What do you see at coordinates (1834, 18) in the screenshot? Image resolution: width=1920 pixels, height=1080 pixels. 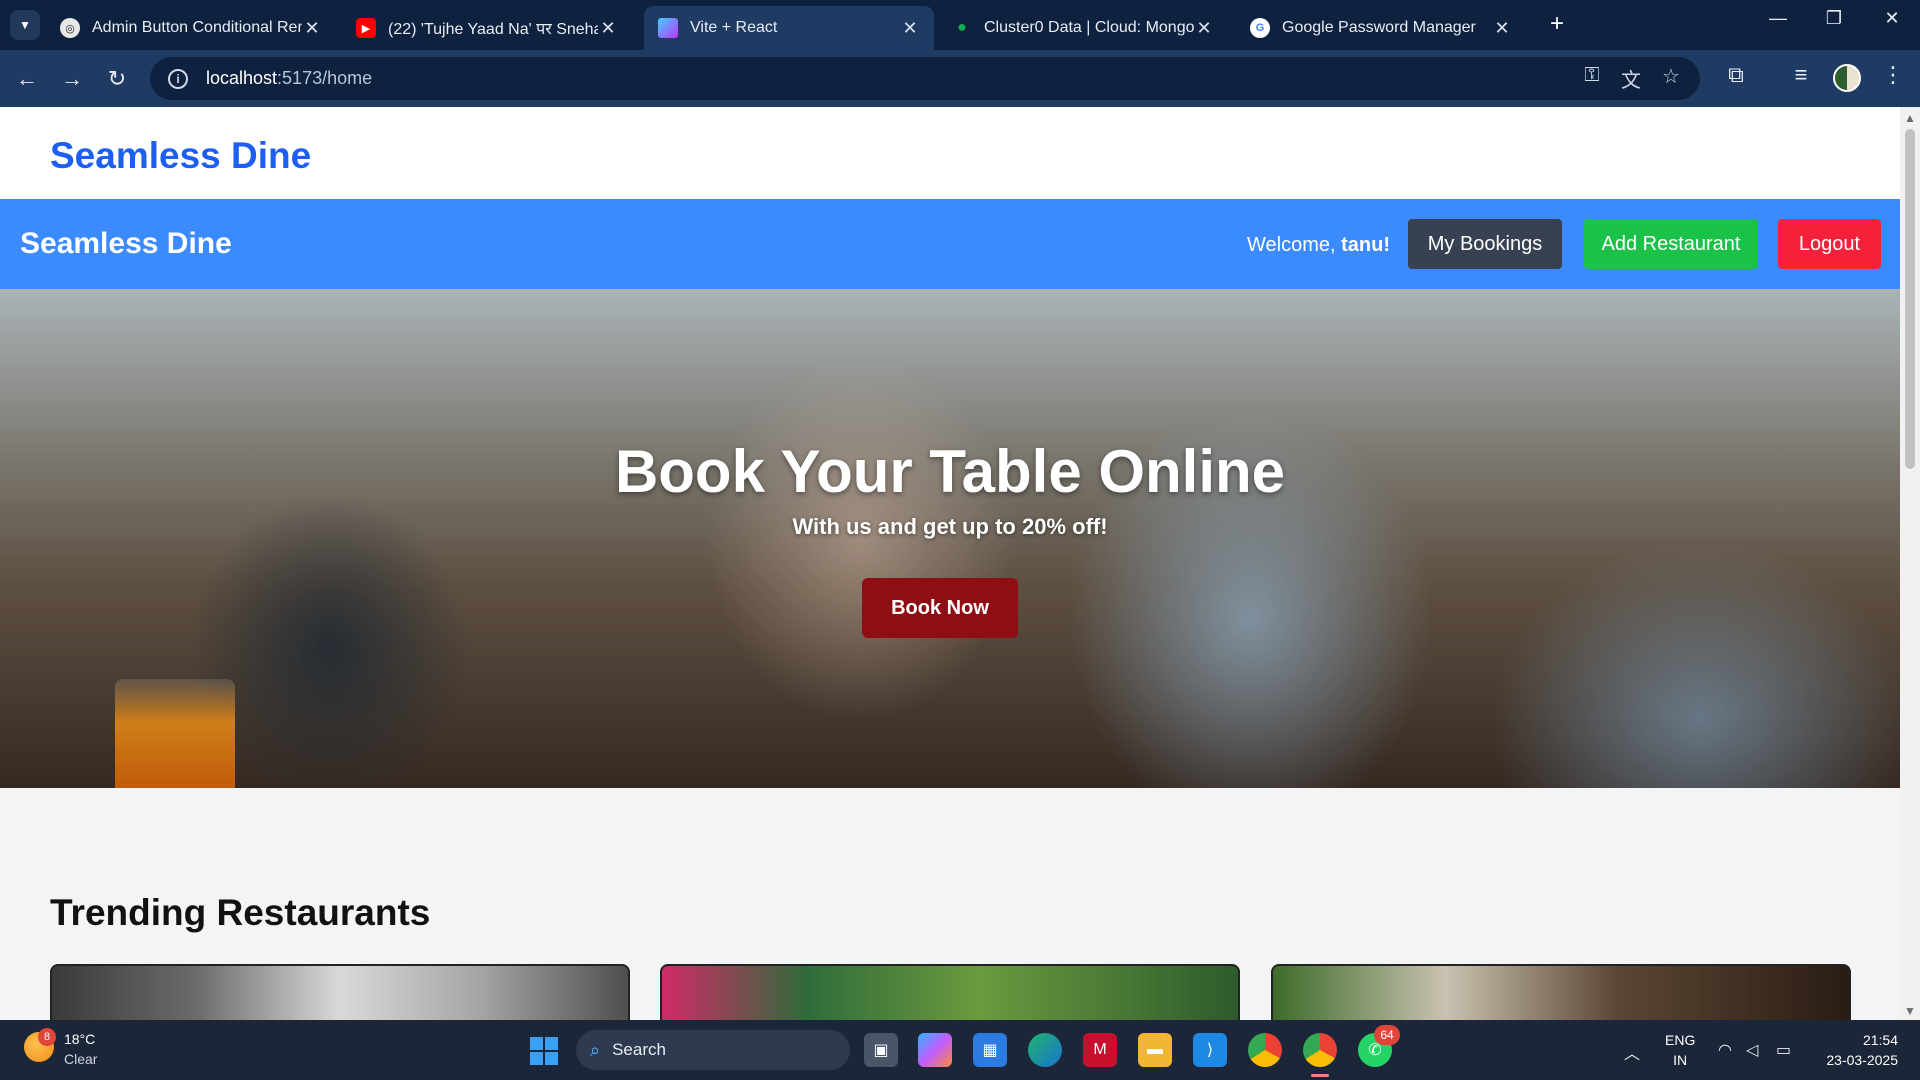 I see `restore-icon: ❐` at bounding box center [1834, 18].